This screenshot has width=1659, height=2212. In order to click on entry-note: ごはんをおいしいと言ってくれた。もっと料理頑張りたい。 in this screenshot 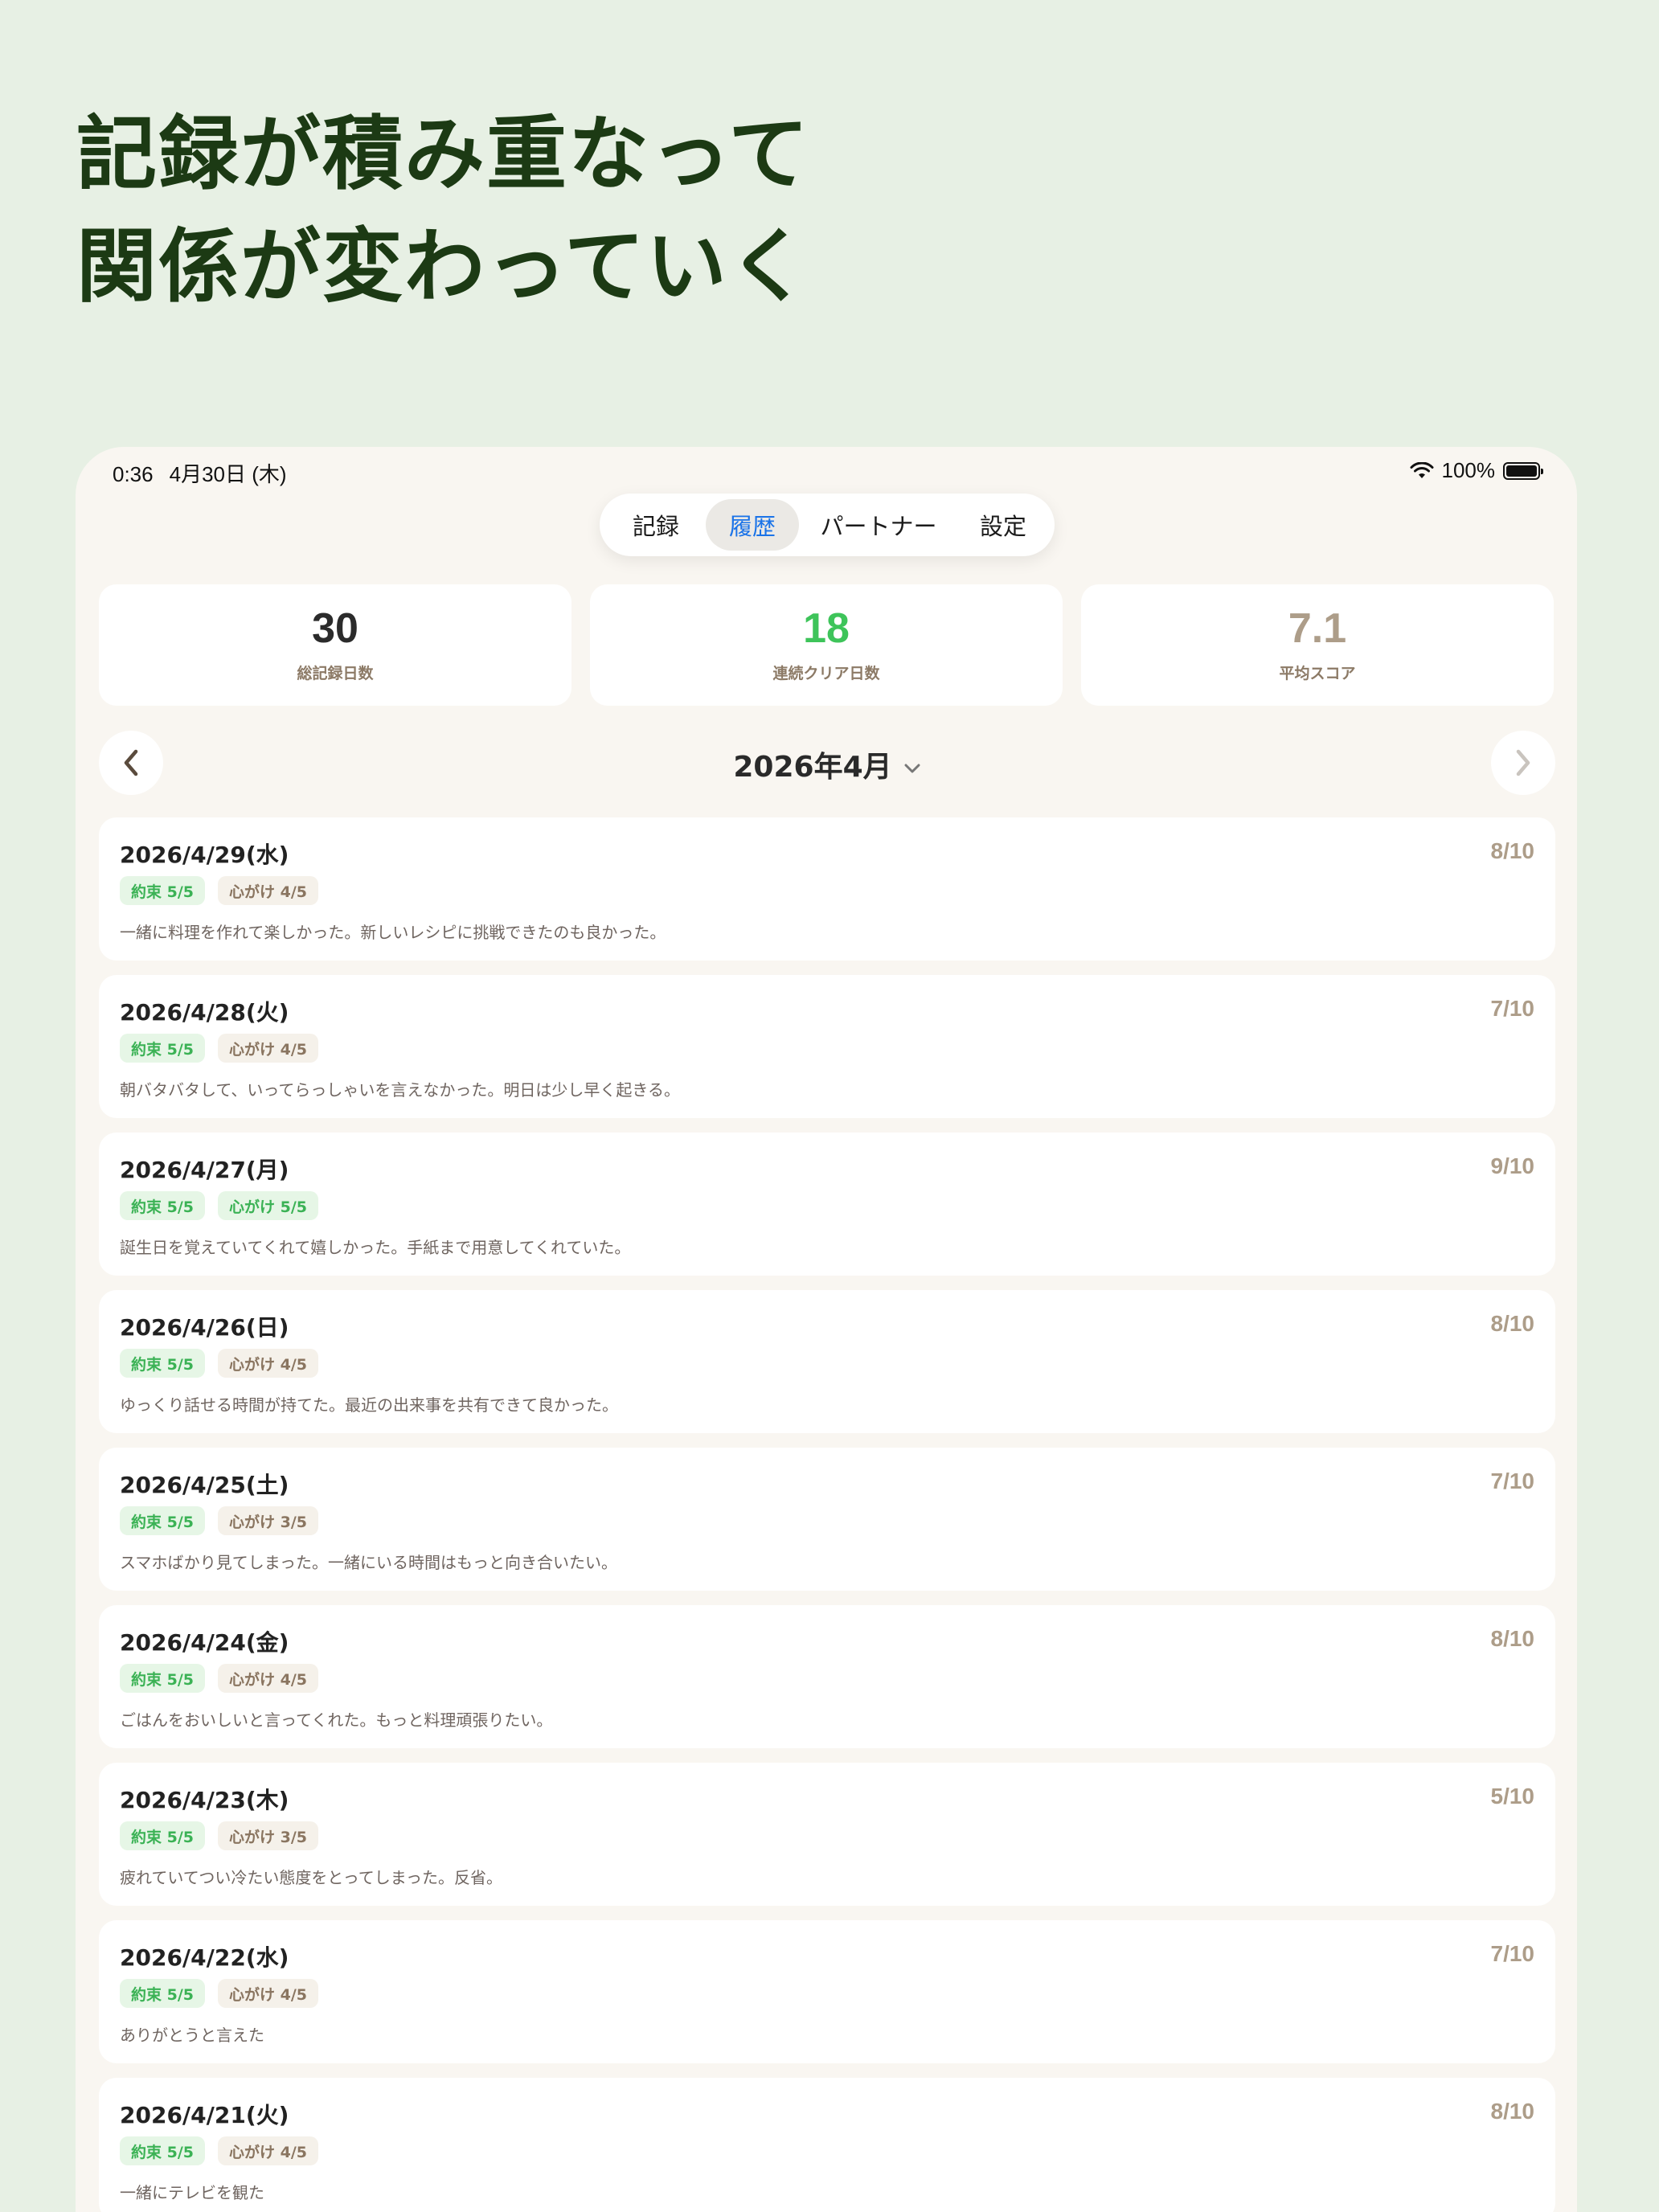, I will do `click(336, 1720)`.